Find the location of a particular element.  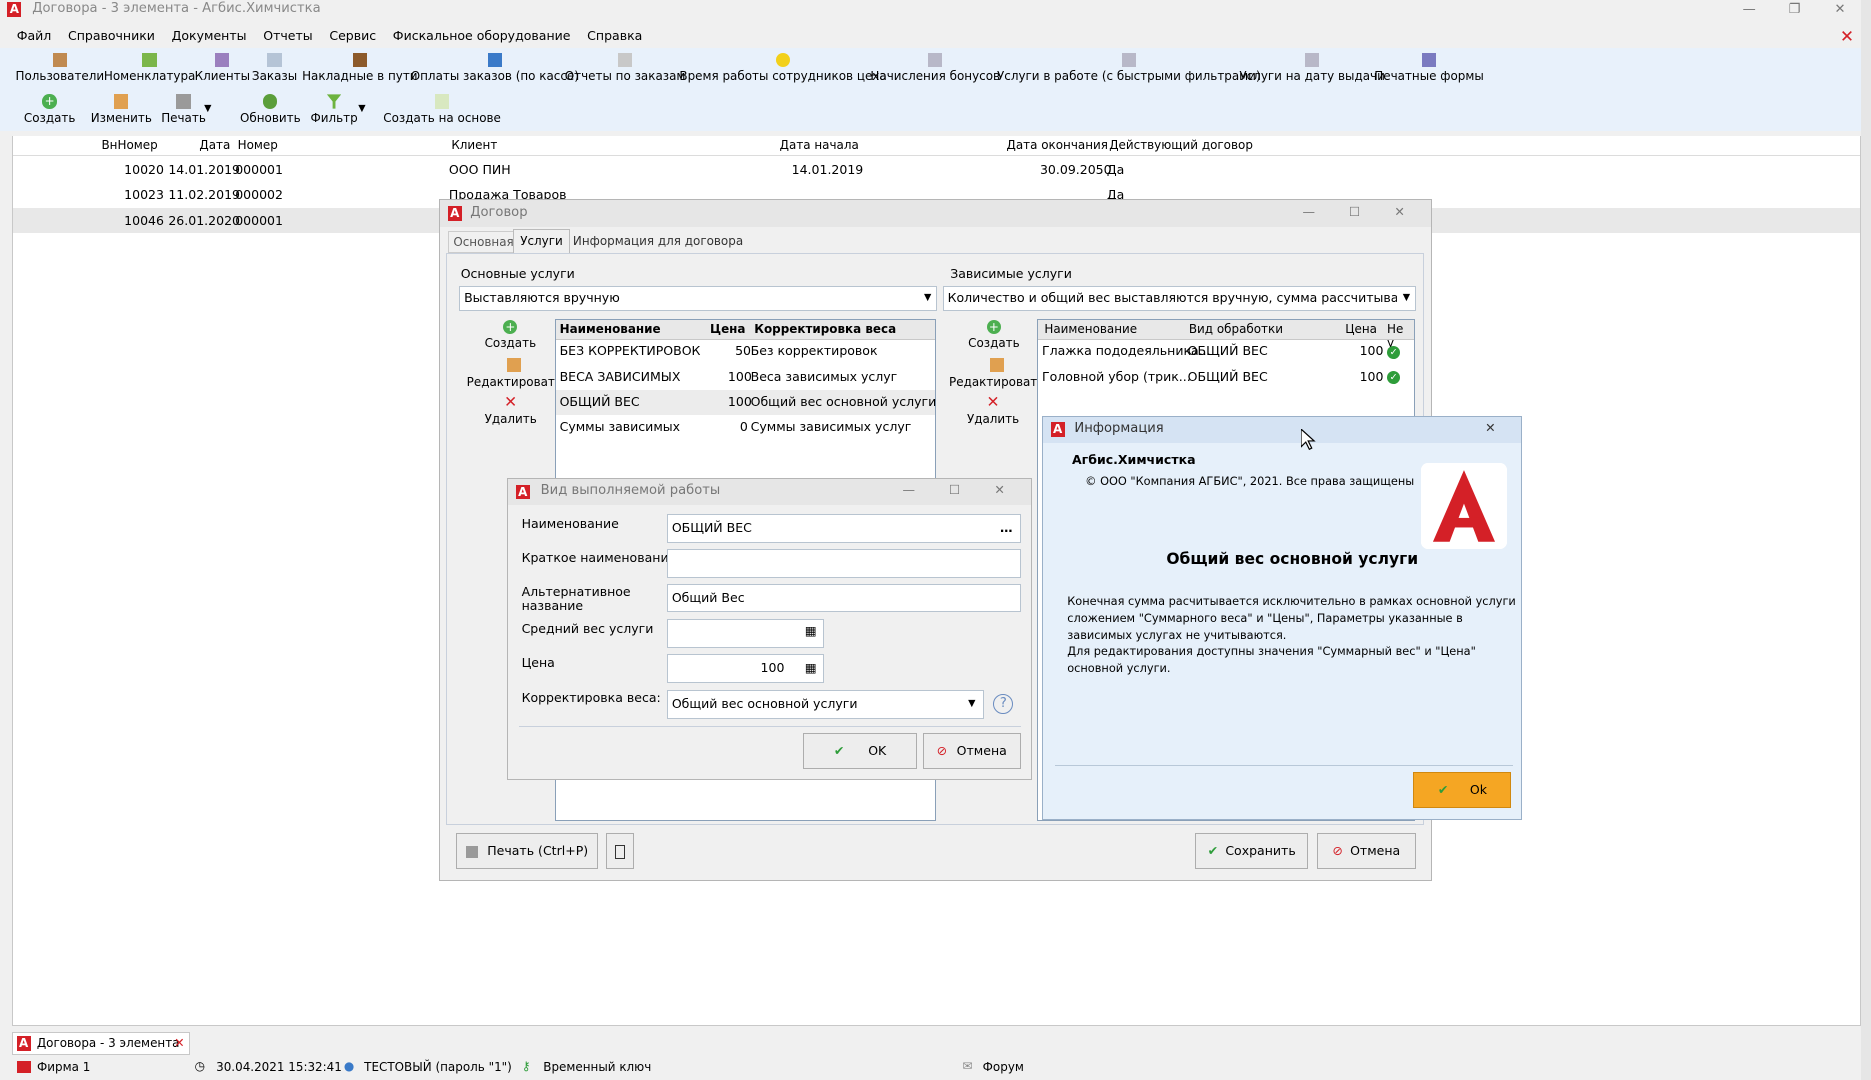

check-icon: ✔ is located at coordinates (839, 750).